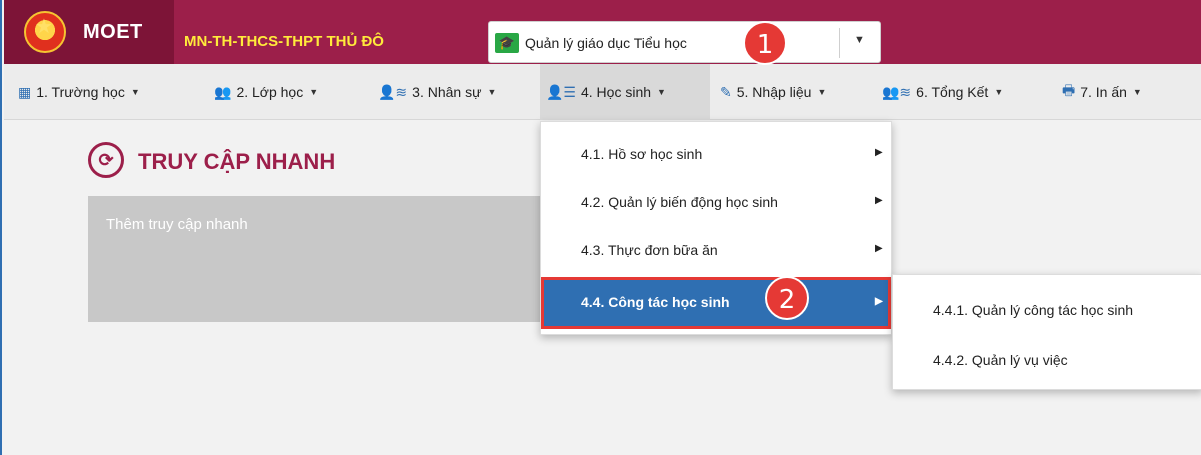  Describe the element at coordinates (447, 92) in the screenshot. I see `nav-item-label: 3. Nhân sự` at that location.